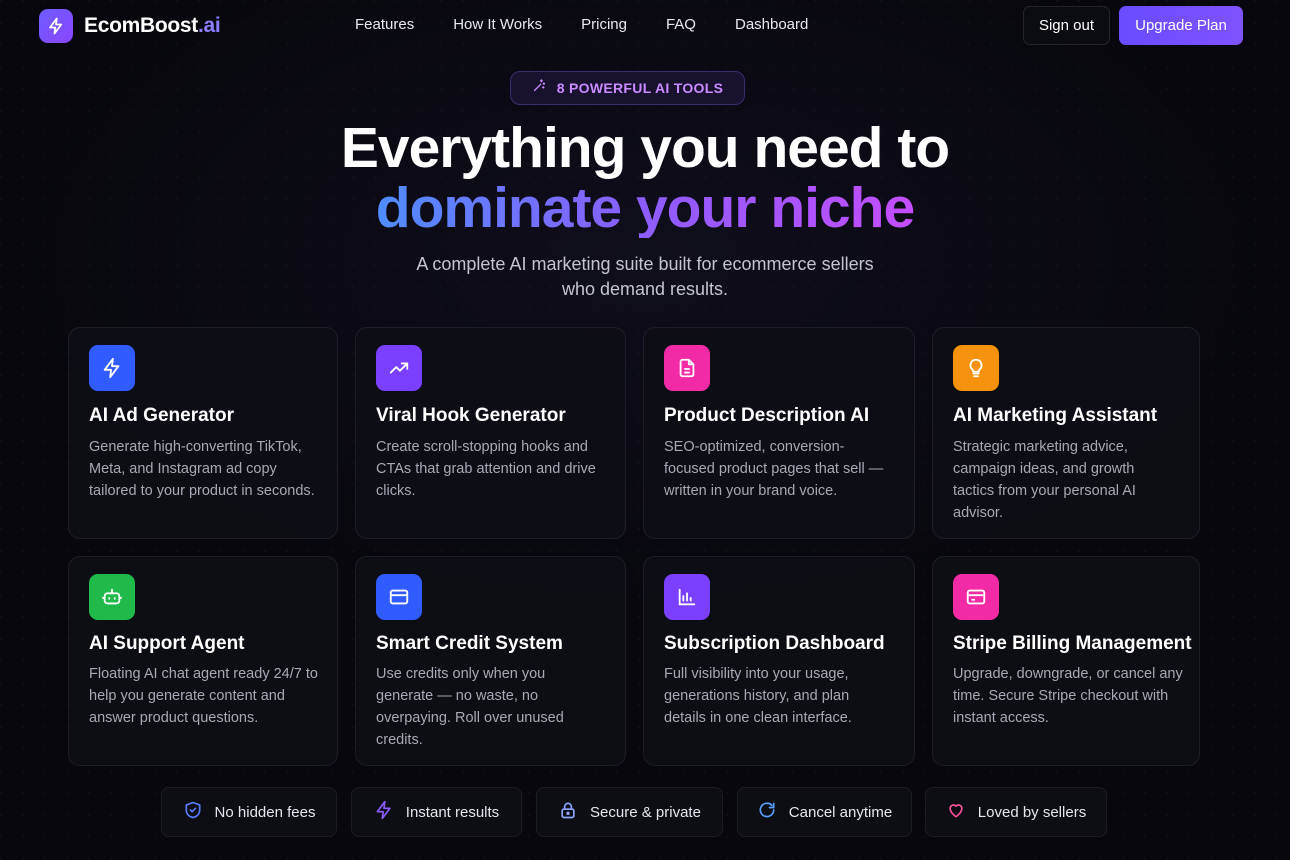  Describe the element at coordinates (645, 148) in the screenshot. I see `hero-title-line1: Everything you need to` at that location.